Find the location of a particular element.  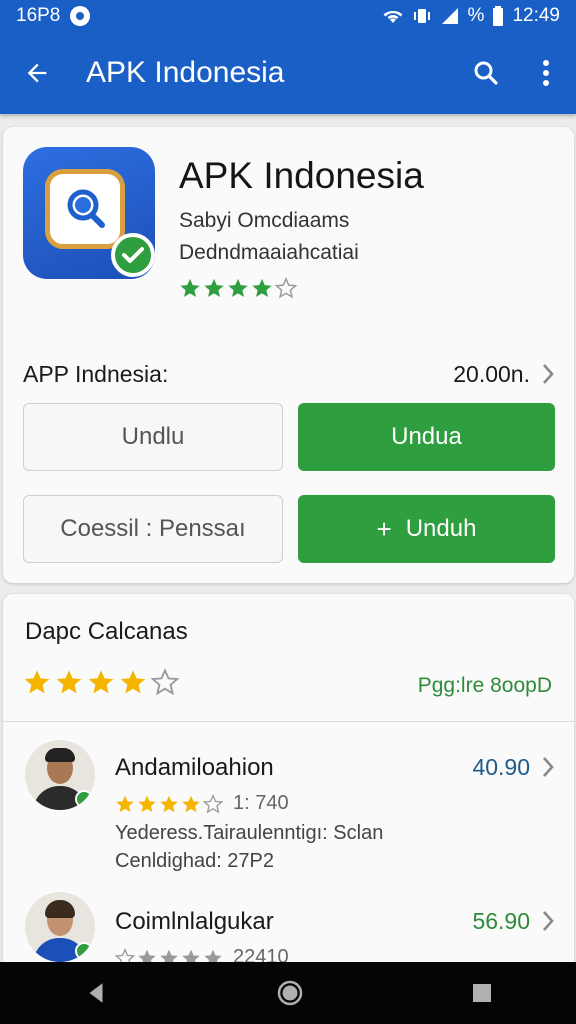

more-options-button is located at coordinates (546, 73).